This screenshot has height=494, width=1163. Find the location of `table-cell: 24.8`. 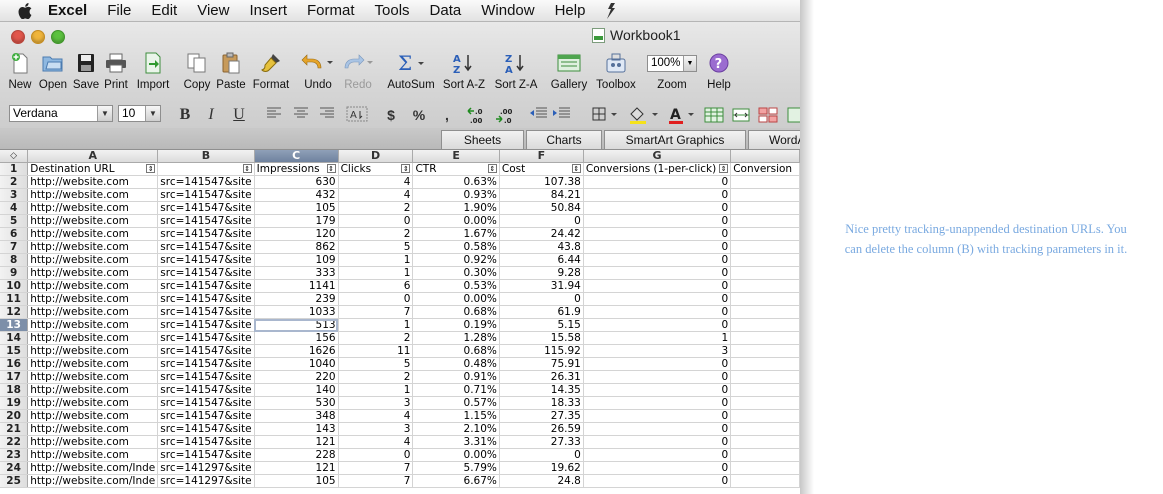

table-cell: 24.8 is located at coordinates (541, 481).